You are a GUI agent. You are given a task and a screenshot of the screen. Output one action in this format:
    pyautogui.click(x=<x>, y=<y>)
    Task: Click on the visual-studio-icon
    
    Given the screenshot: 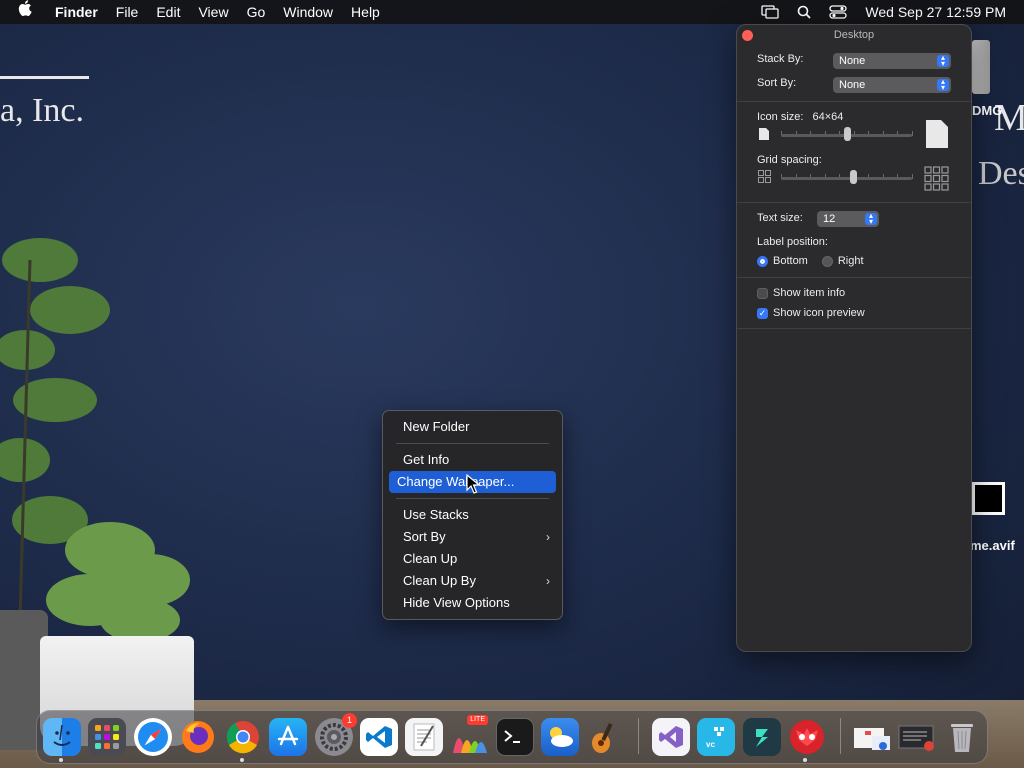 What is the action you would take?
    pyautogui.click(x=671, y=737)
    